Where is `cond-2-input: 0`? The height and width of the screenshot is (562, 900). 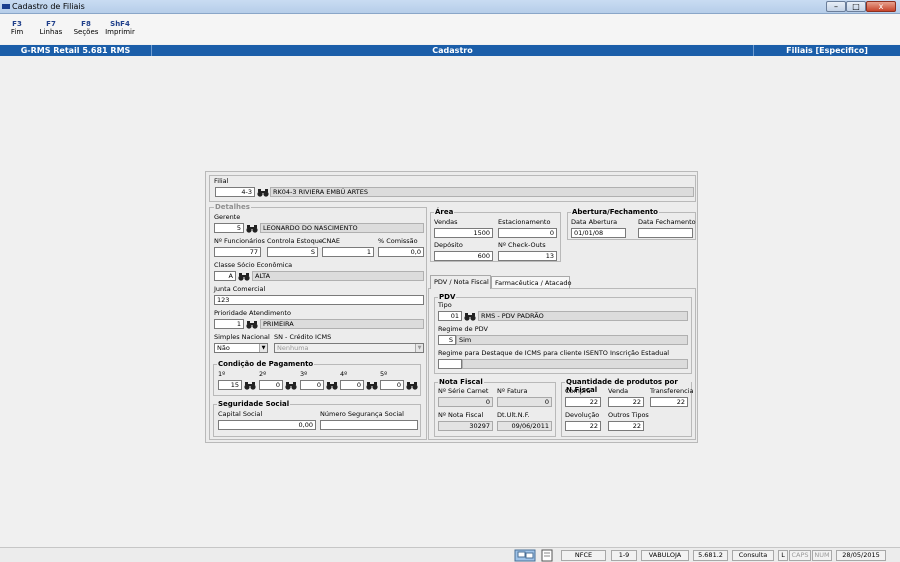 cond-2-input: 0 is located at coordinates (271, 385).